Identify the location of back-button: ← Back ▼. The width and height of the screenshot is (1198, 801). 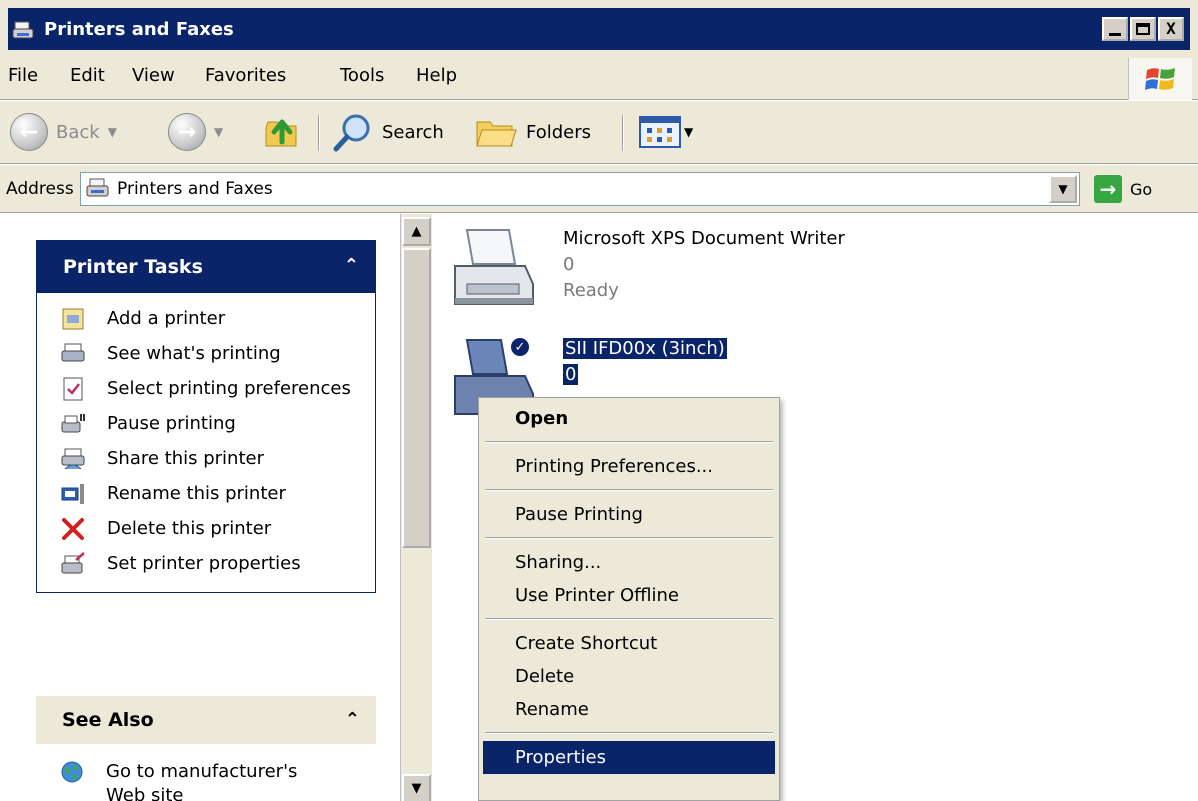
(63, 132).